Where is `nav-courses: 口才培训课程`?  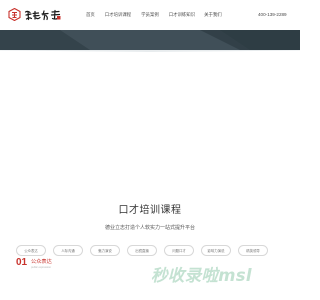 nav-courses: 口才培训课程 is located at coordinates (118, 15).